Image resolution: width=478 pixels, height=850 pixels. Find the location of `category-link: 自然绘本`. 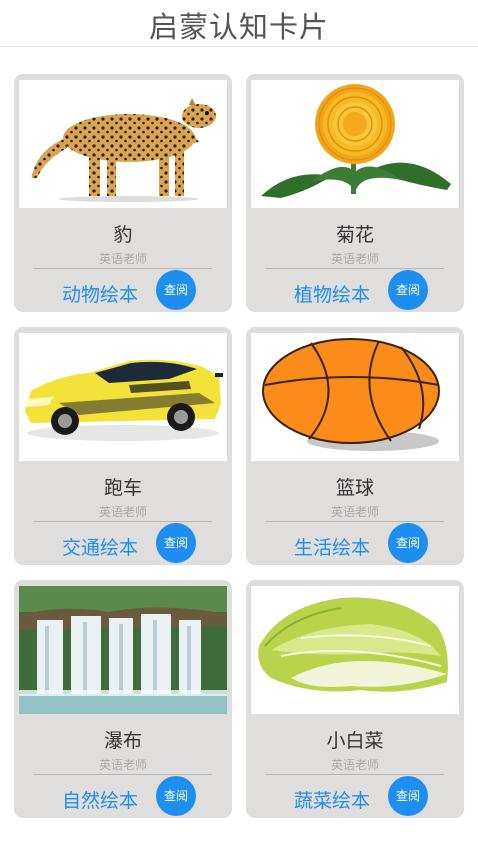

category-link: 自然绘本 is located at coordinates (100, 799).